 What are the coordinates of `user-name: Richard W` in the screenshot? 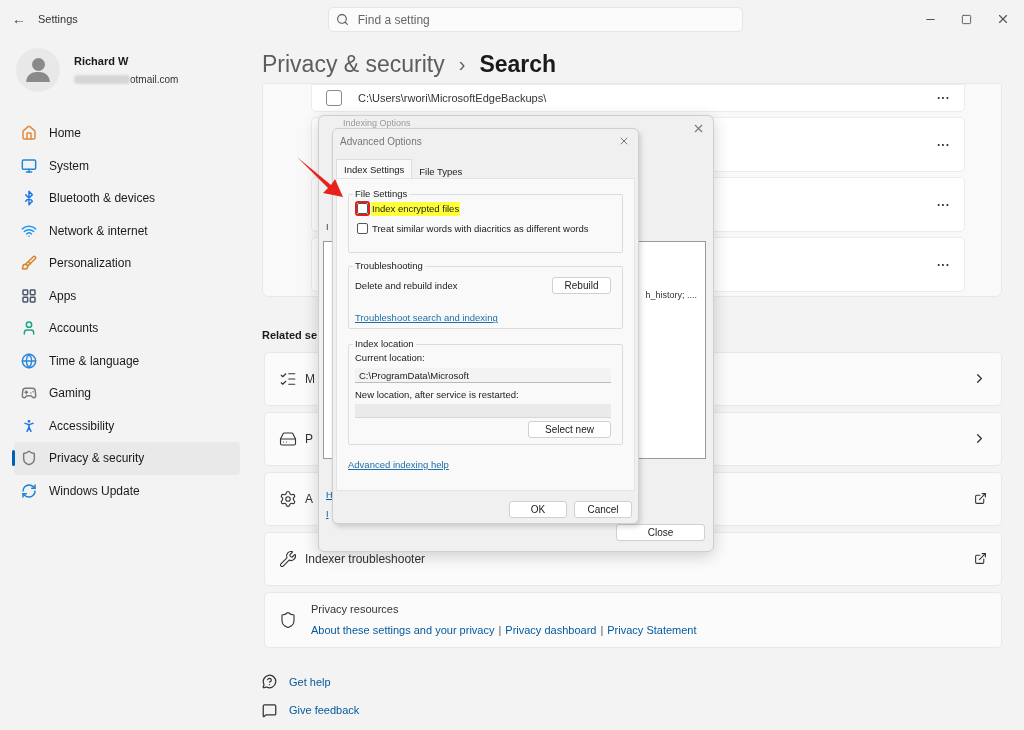 It's located at (102, 62).